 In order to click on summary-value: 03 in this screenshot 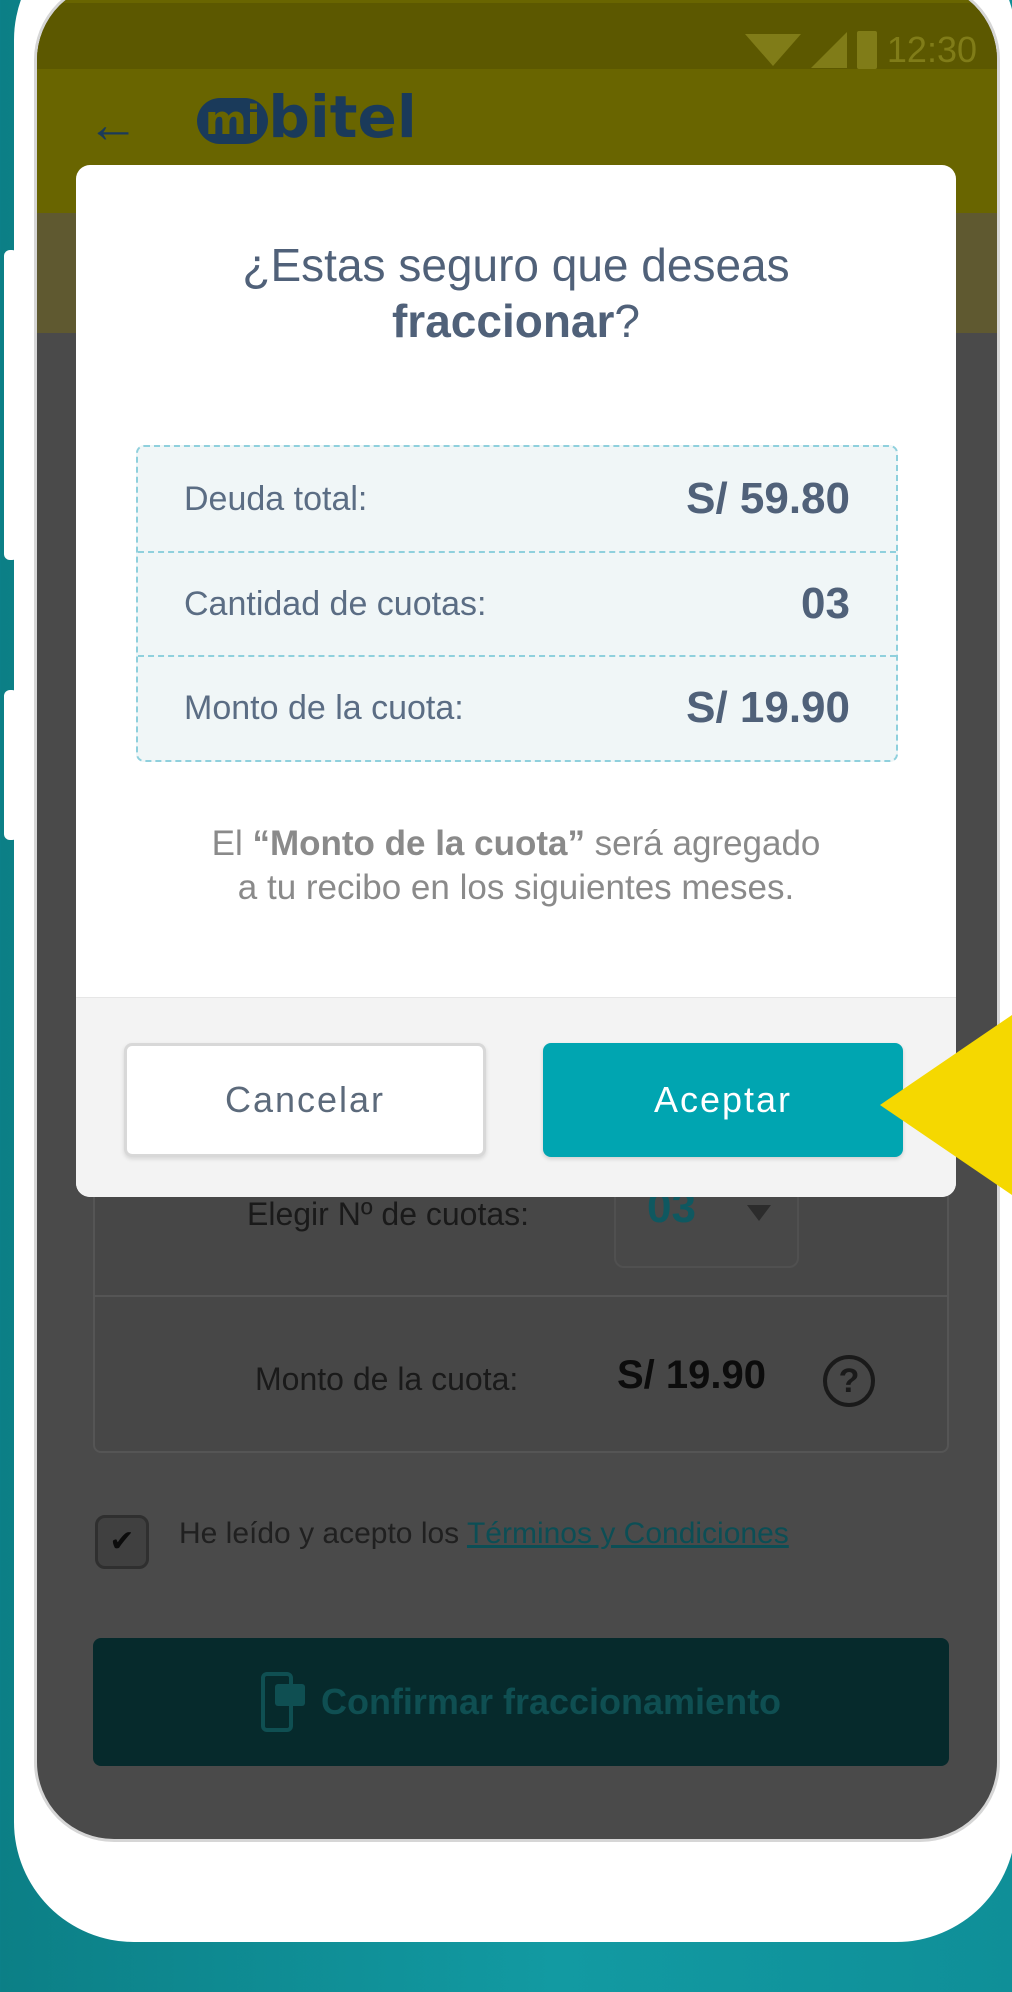, I will do `click(825, 603)`.